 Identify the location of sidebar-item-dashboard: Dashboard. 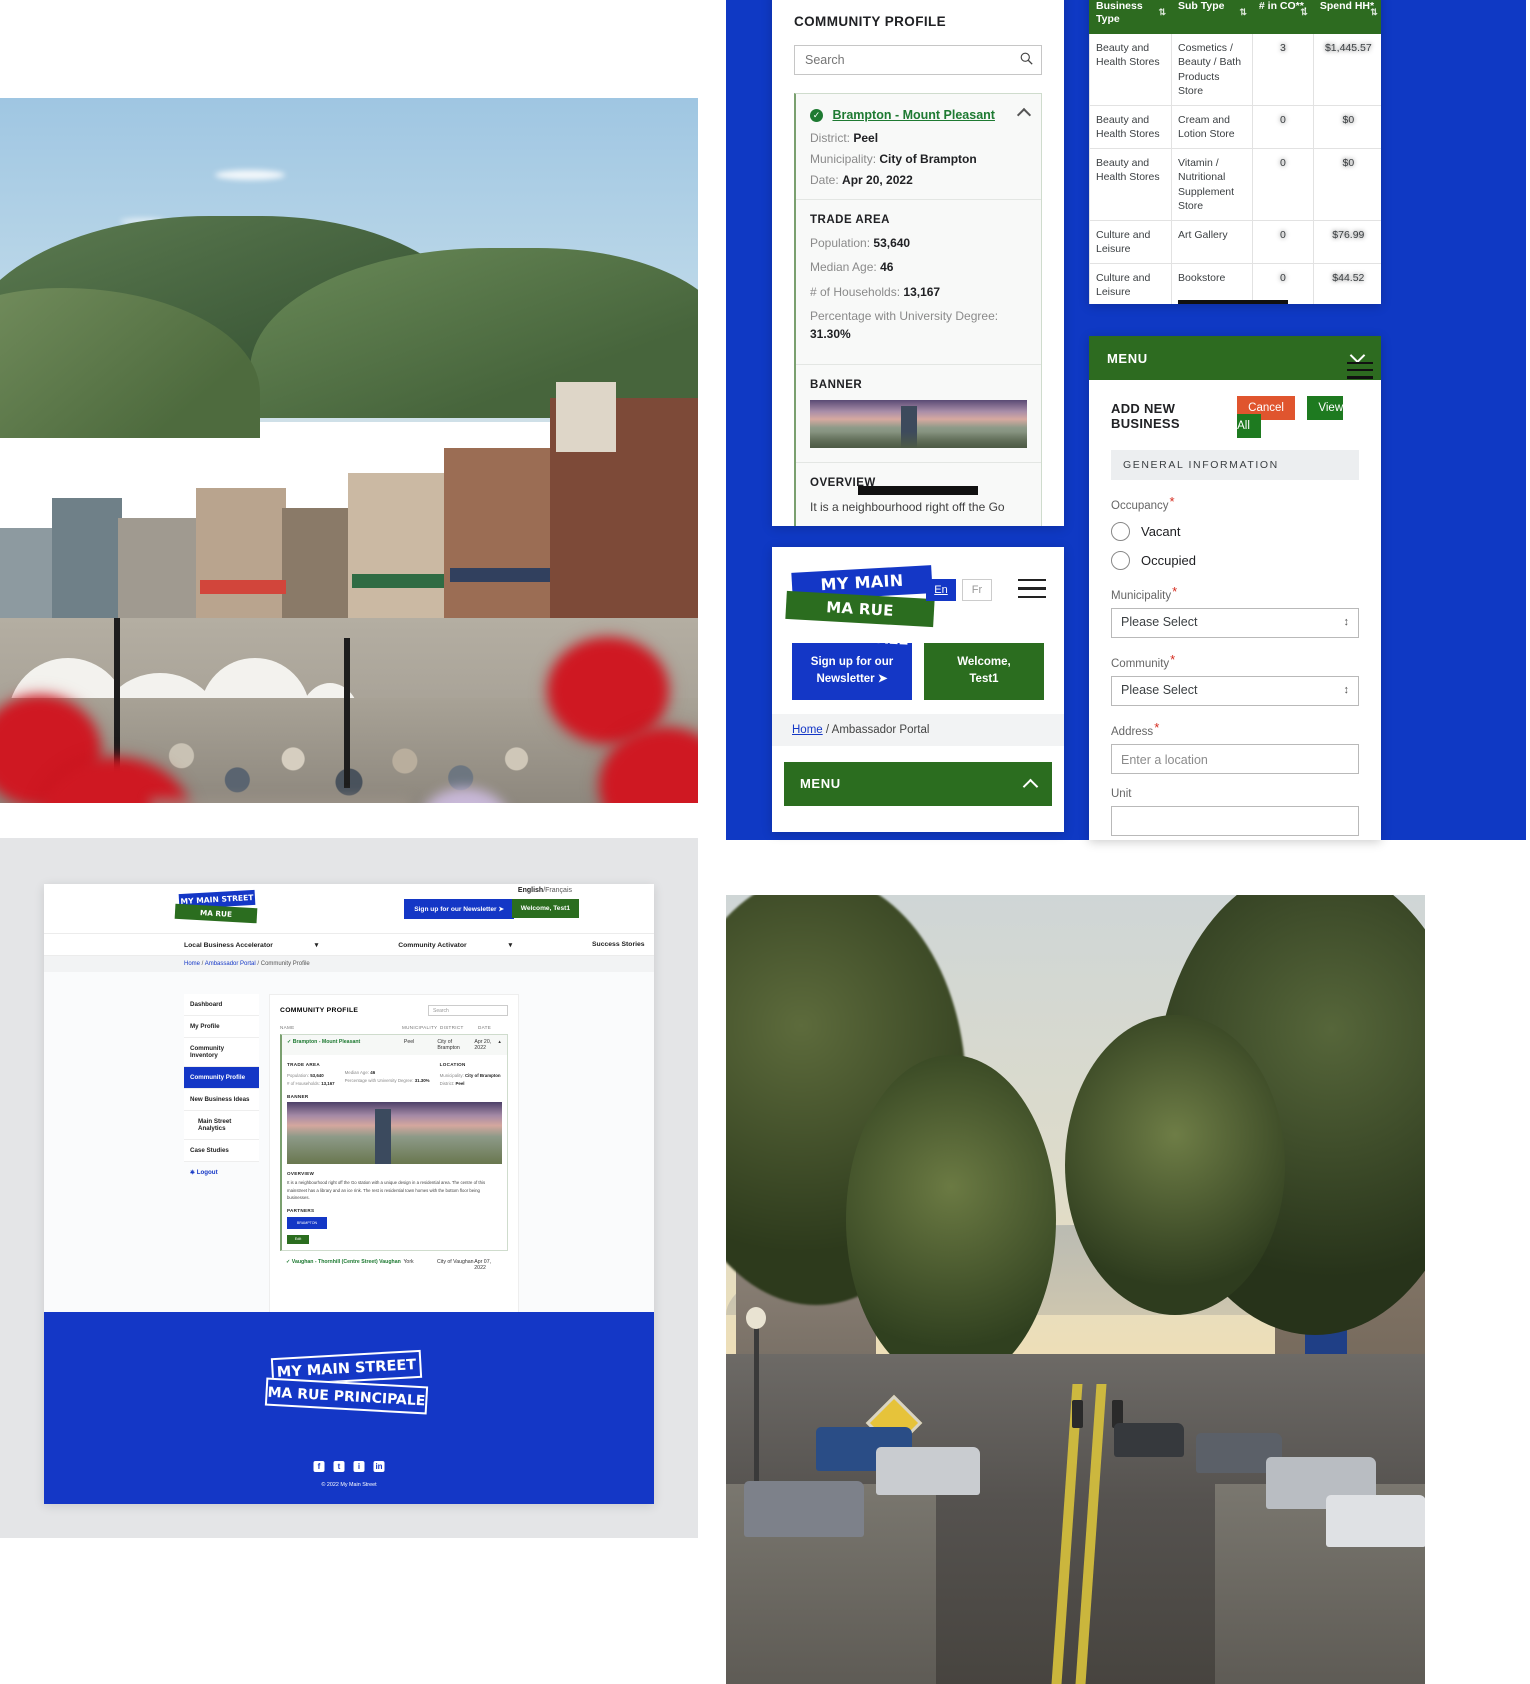
(221, 1005).